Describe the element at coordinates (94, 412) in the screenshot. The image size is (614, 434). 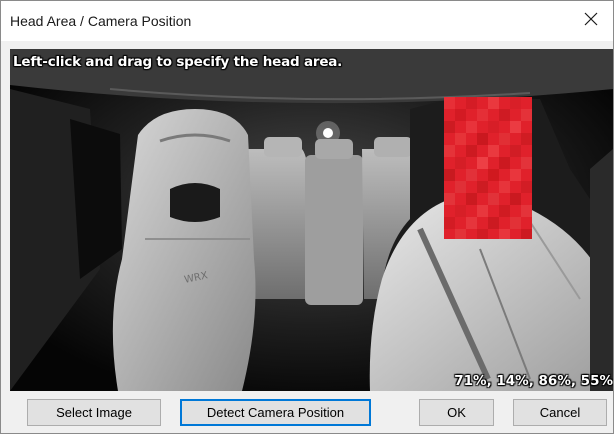
I see `select-image-button: Select Image` at that location.